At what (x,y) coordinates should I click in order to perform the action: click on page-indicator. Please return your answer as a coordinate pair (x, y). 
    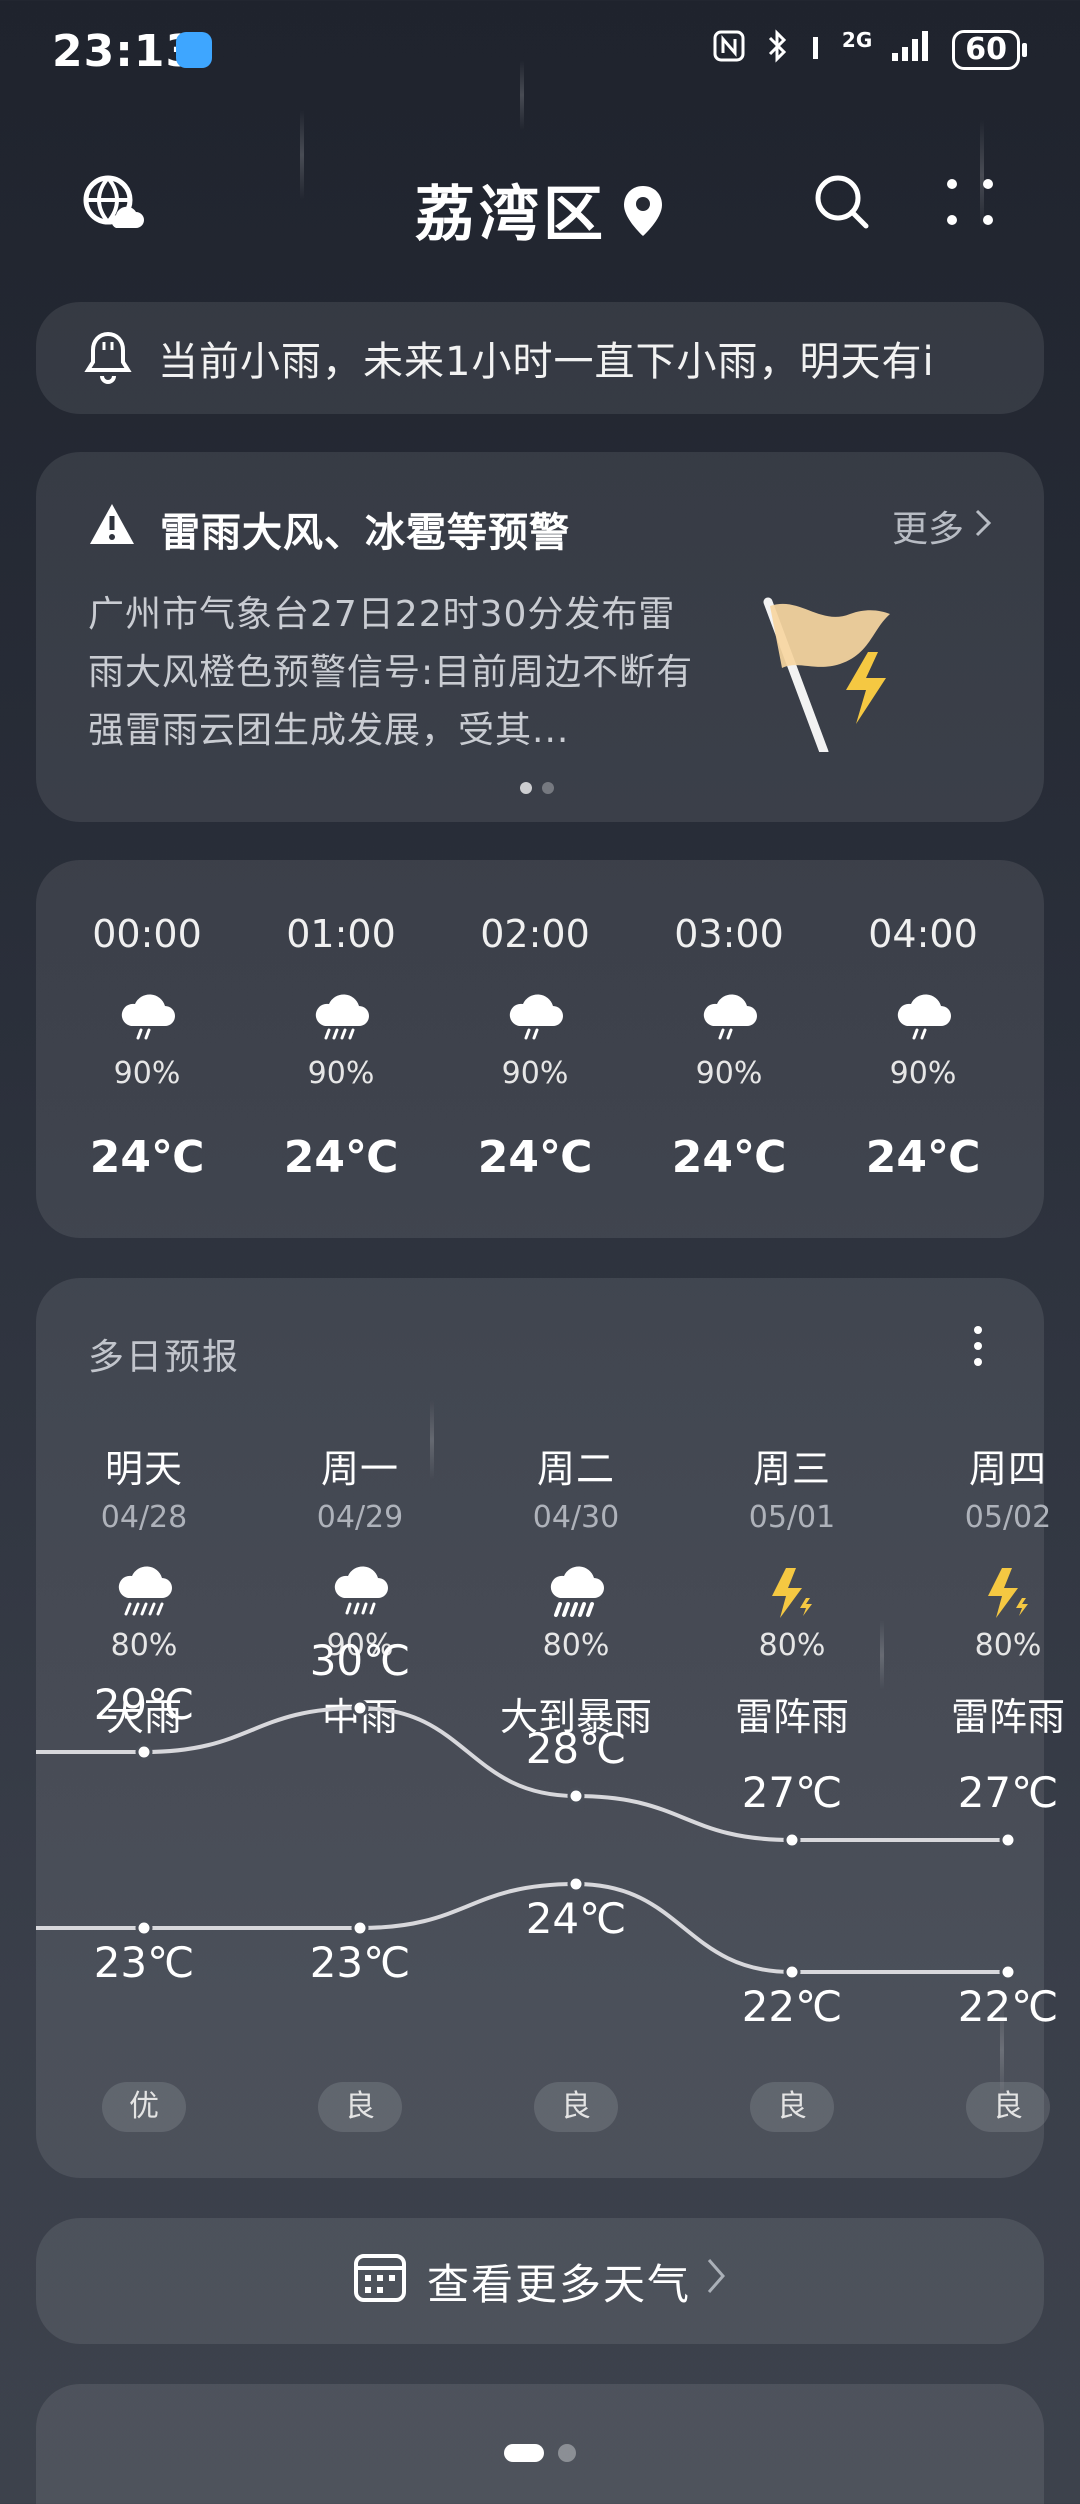
    Looking at the image, I should click on (540, 2453).